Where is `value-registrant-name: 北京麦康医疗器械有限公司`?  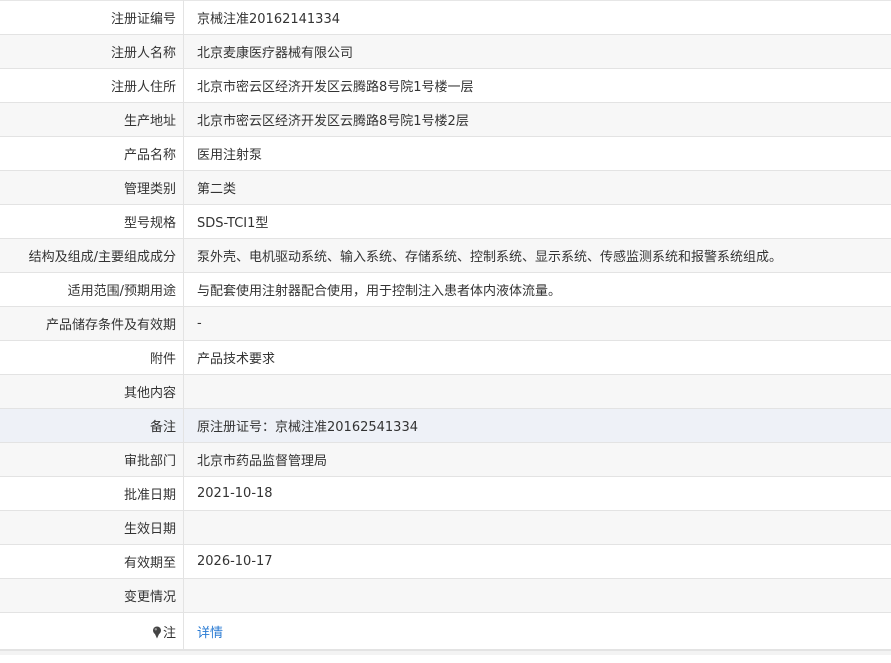 value-registrant-name: 北京麦康医疗器械有限公司 is located at coordinates (537, 51).